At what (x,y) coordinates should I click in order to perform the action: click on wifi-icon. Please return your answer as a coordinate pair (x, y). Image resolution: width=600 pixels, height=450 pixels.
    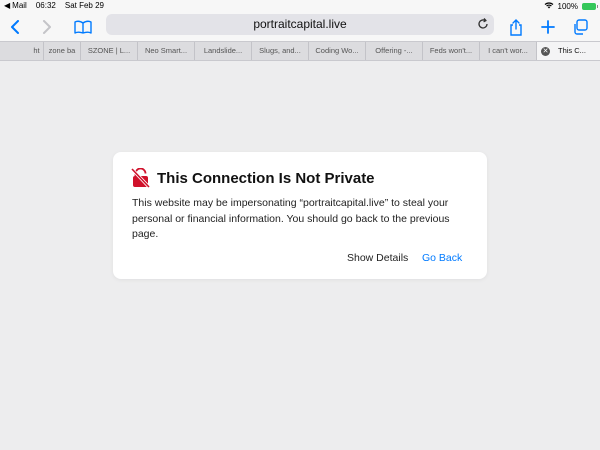
    Looking at the image, I should click on (549, 6).